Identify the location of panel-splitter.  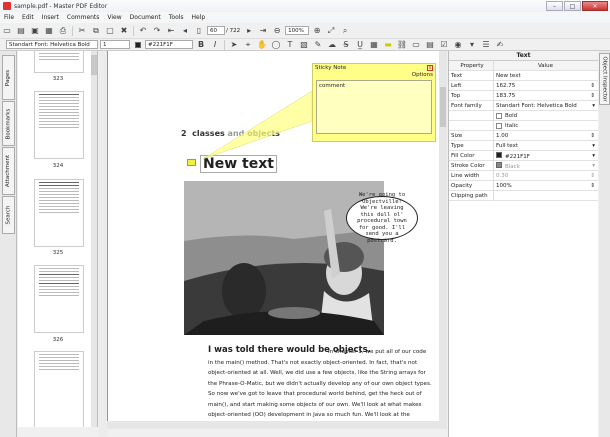
(103, 244).